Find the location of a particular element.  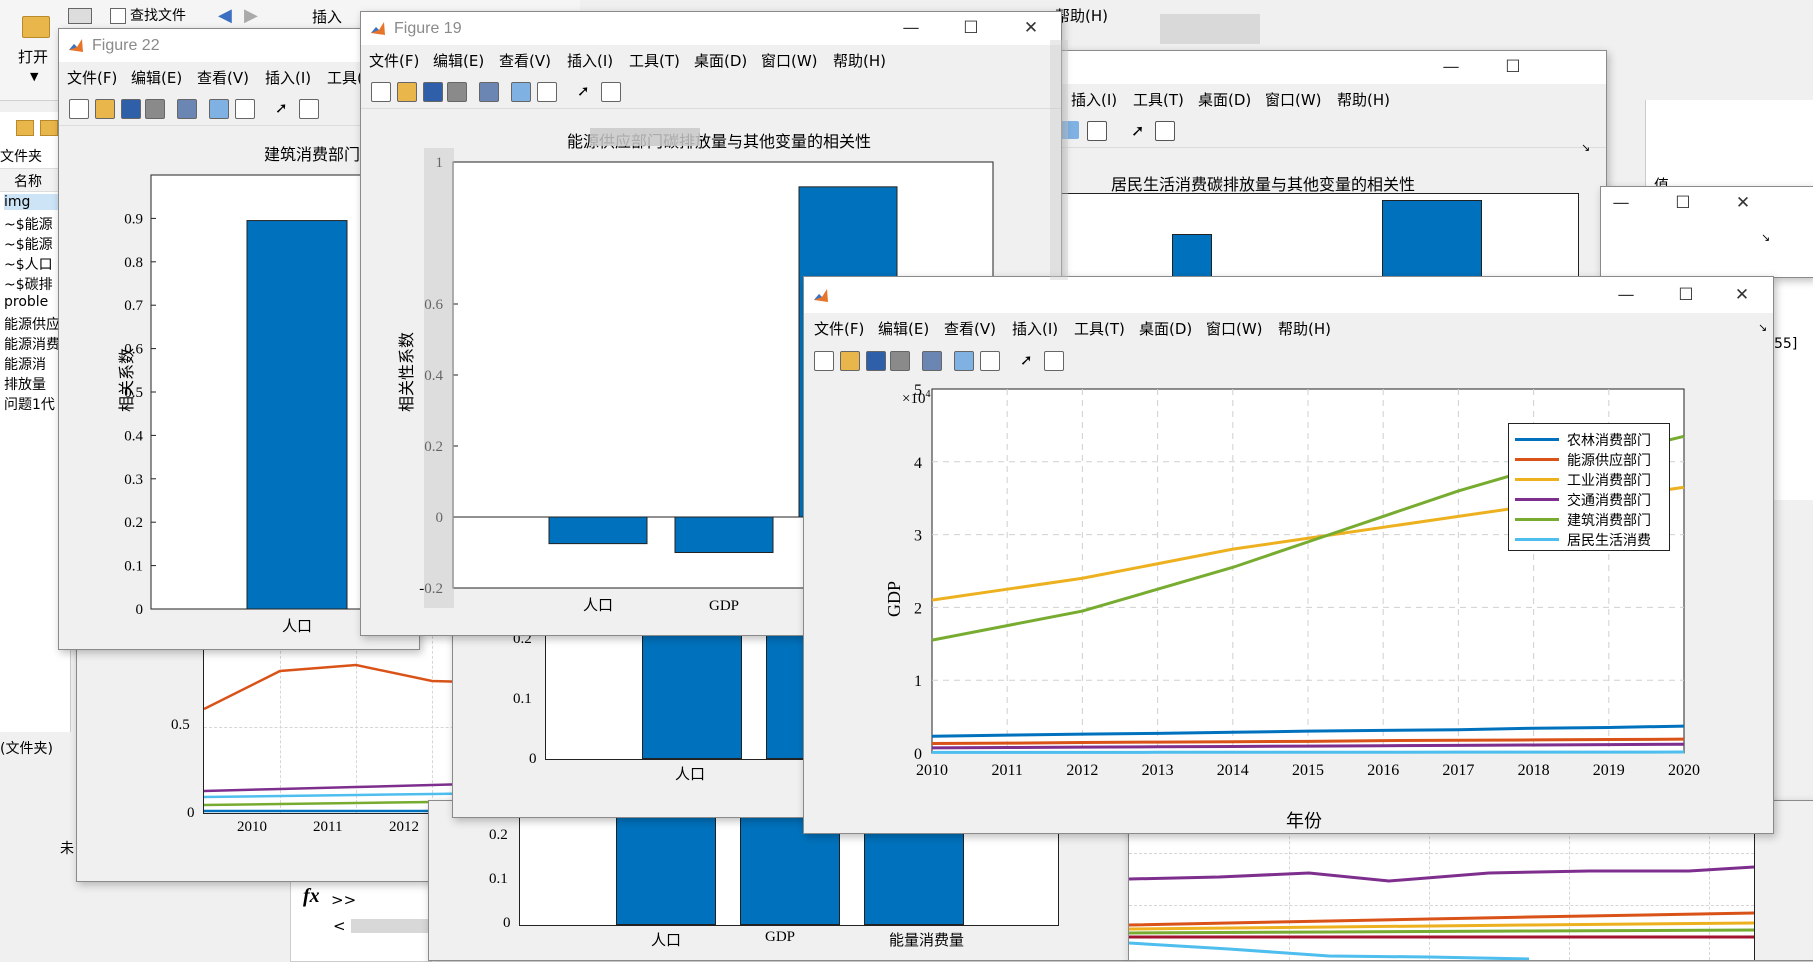

command-window: fx >> < is located at coordinates (361, 921).